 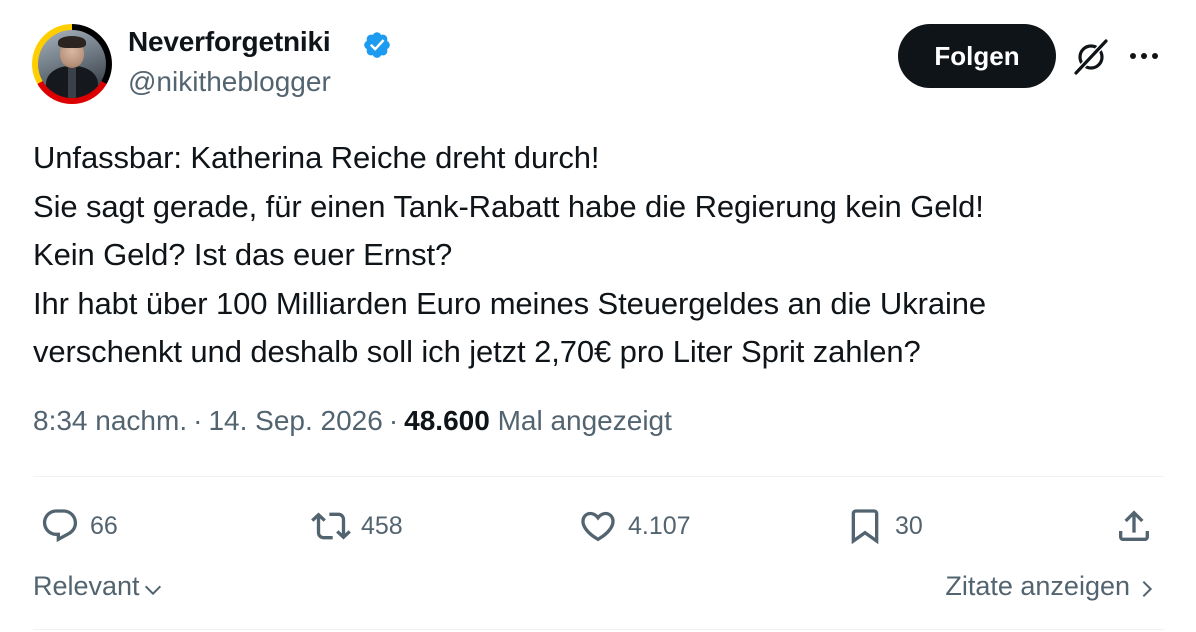 What do you see at coordinates (79, 526) in the screenshot?
I see `reply-button: 66` at bounding box center [79, 526].